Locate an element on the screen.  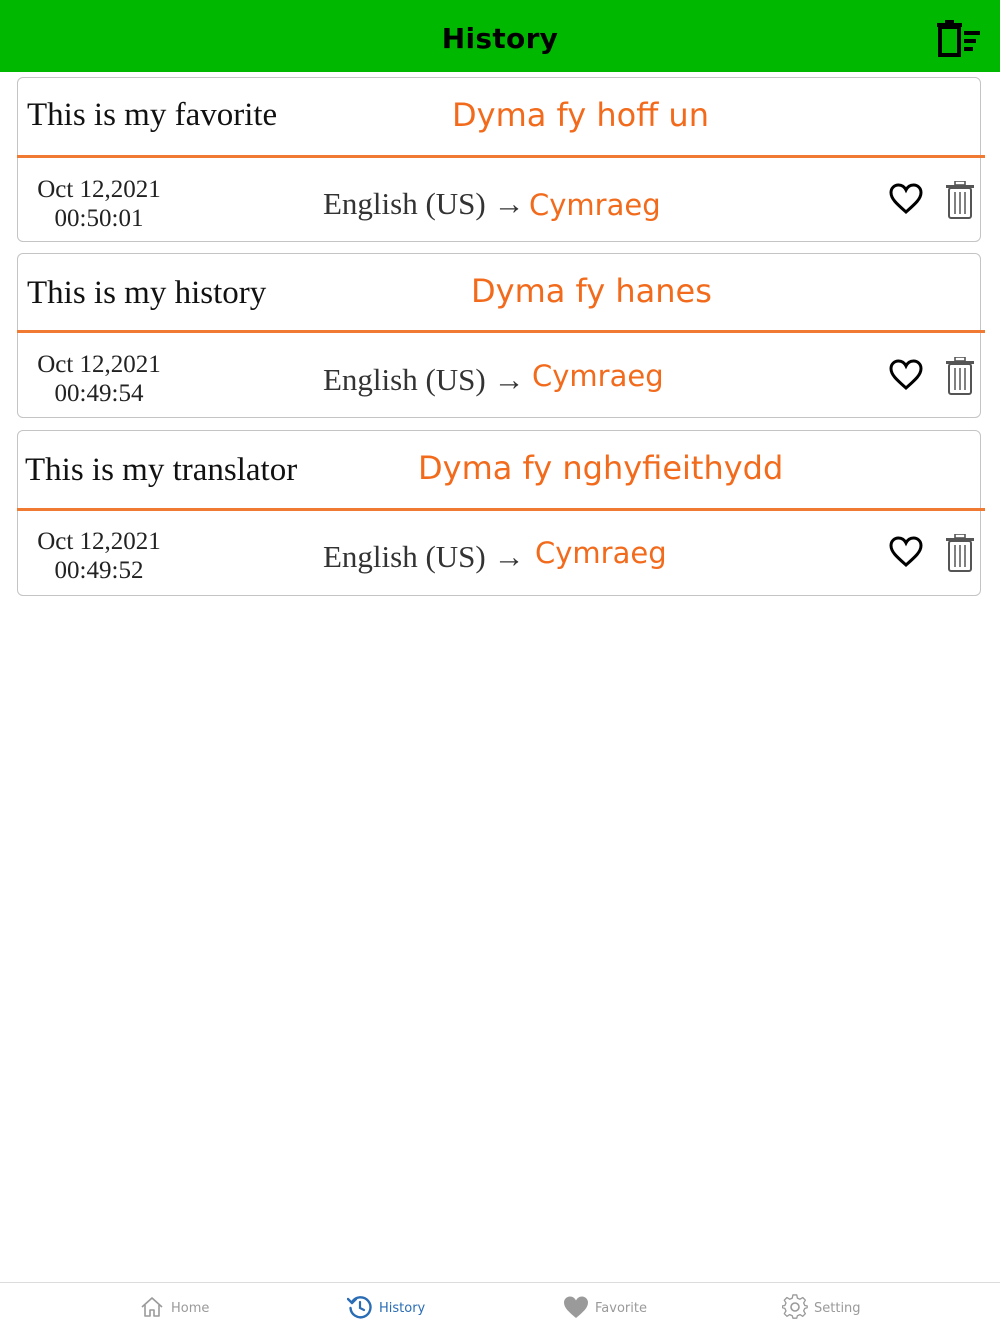
nav-bar: History is located at coordinates (500, 36).